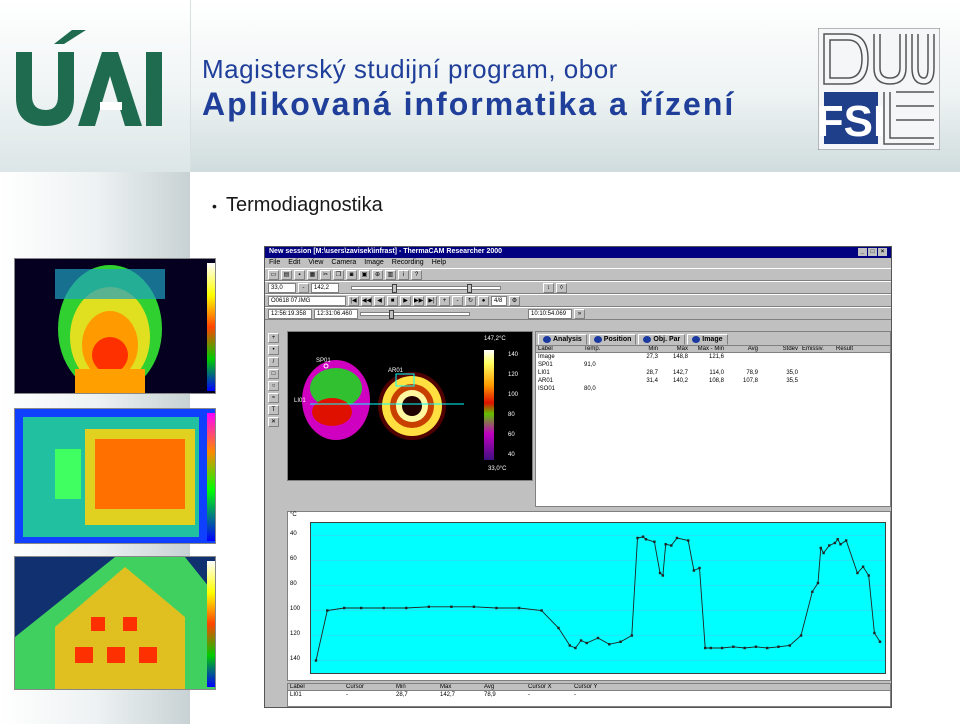  I want to click on cut-icon: ✂, so click(325, 274).